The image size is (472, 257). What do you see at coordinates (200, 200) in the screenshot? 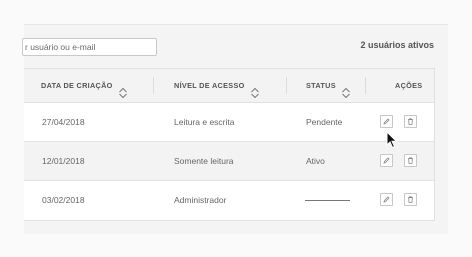
I see `access-level-cell: Administrador` at bounding box center [200, 200].